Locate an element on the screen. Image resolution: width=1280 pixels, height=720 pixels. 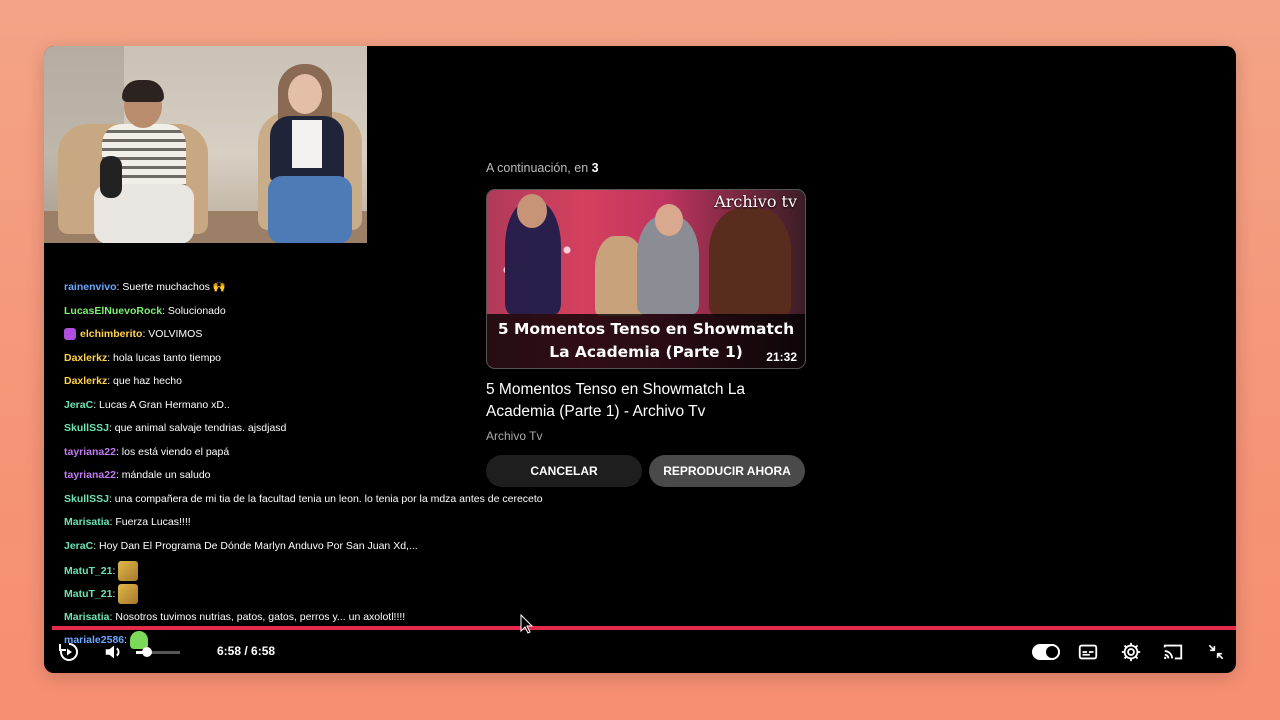
autoplay-toggle-icon is located at coordinates (1046, 652).